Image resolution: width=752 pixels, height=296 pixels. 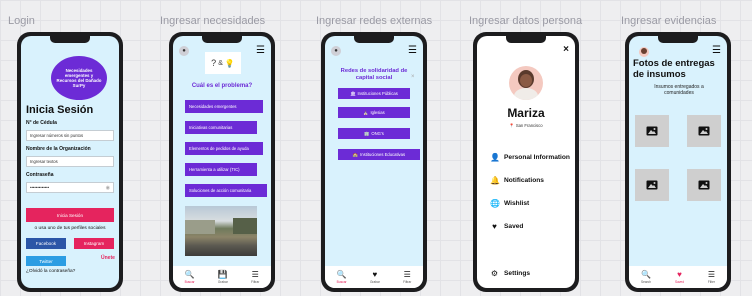 I want to click on eye-icon: ◉, so click(x=108, y=188).